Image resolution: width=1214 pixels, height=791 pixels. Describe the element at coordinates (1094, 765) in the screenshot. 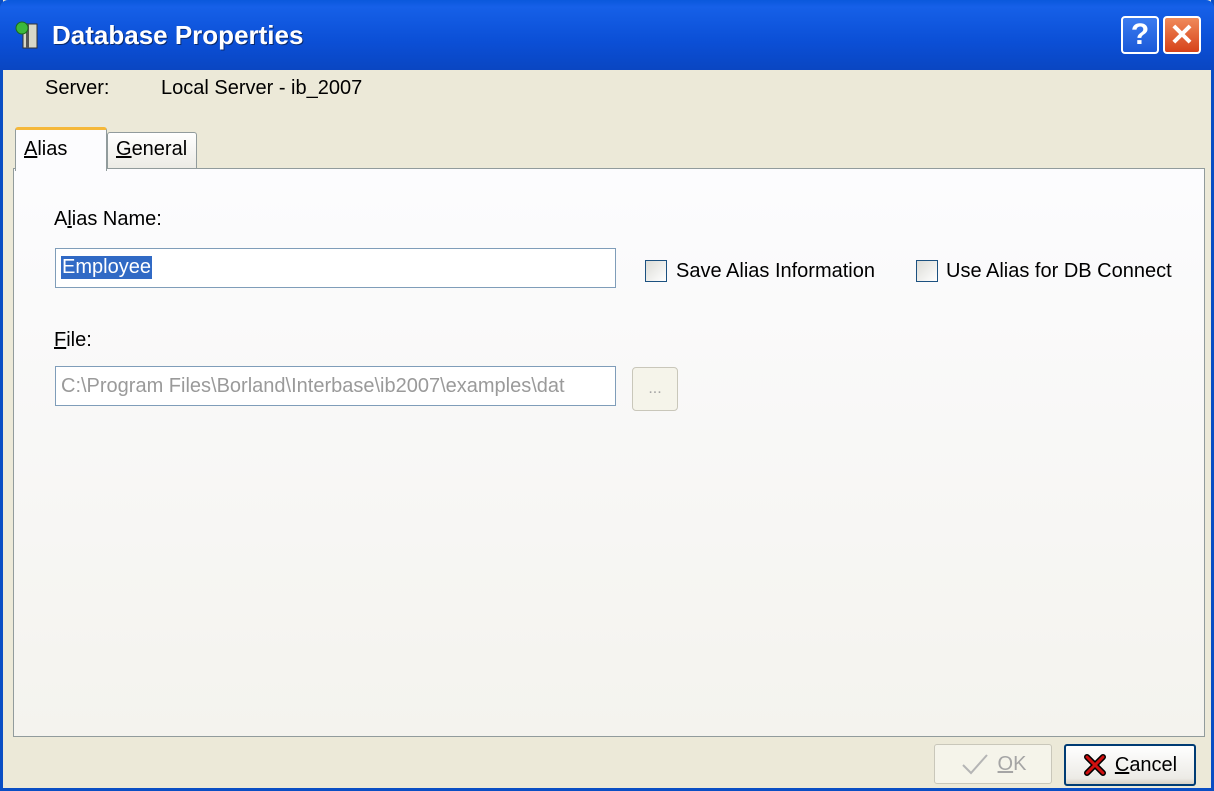

I see `red-x-icon` at that location.